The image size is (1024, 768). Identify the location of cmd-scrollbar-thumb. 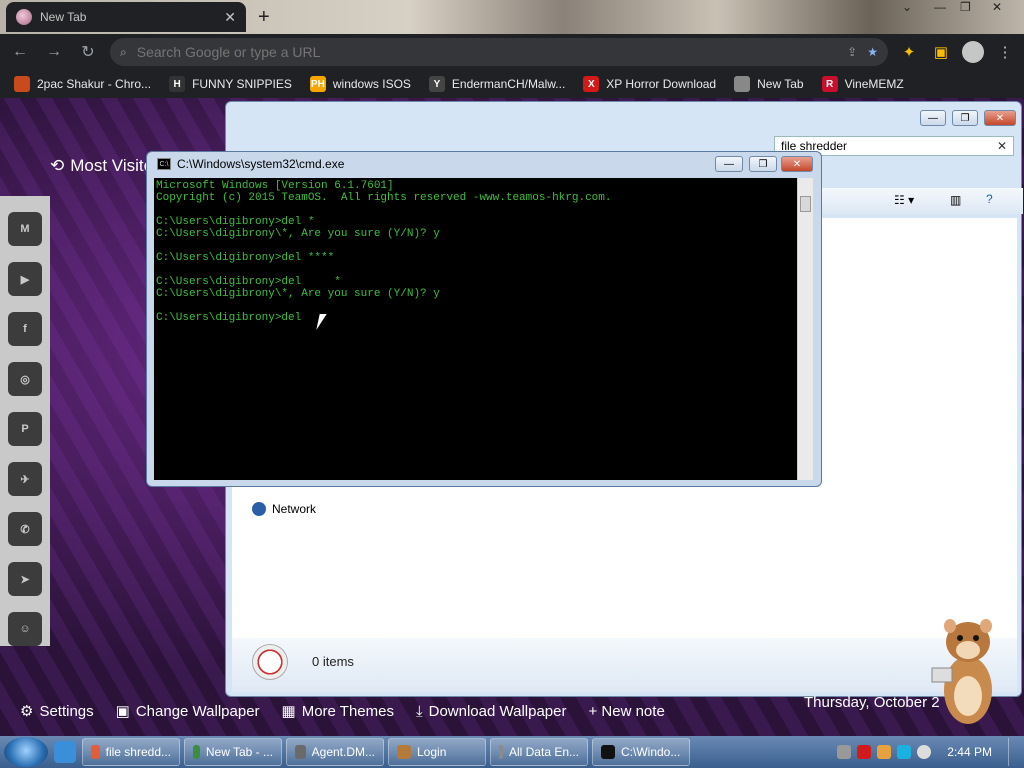
(805, 204).